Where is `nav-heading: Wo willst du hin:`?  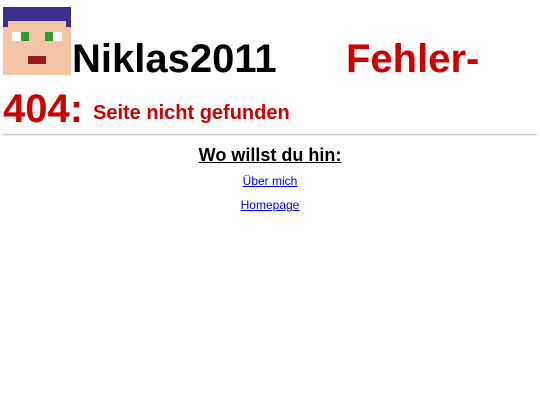 nav-heading: Wo willst du hin: is located at coordinates (270, 155).